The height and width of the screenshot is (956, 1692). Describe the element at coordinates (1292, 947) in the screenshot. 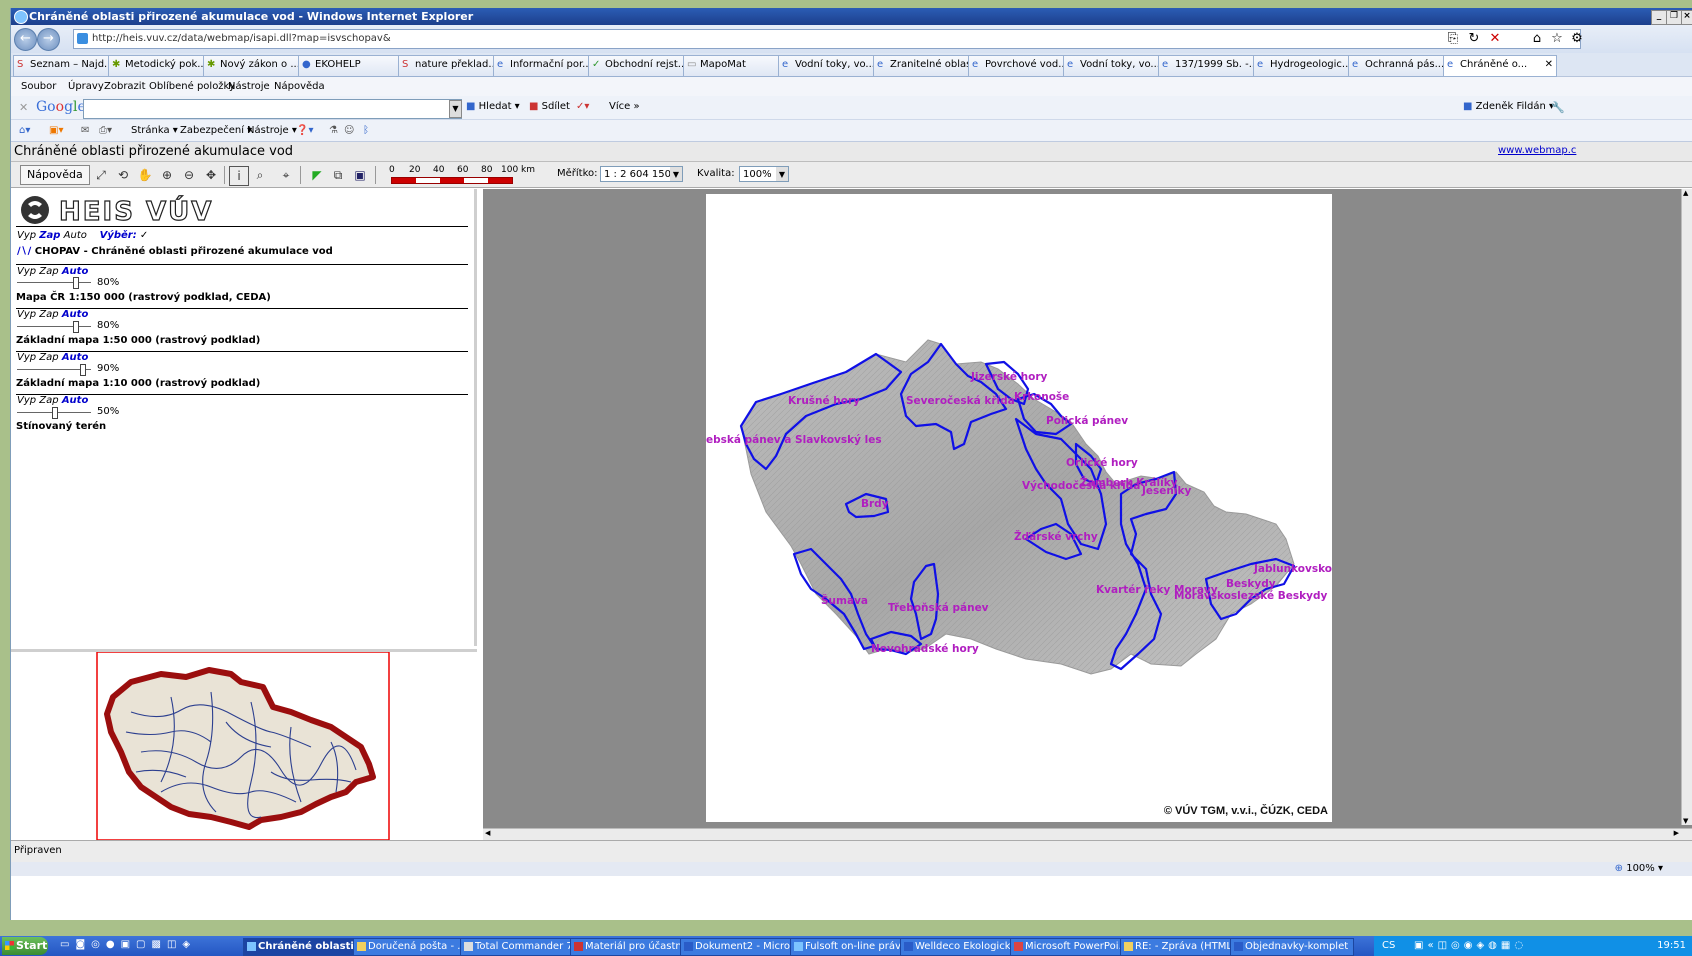

I see `taskbar-item: Objednavky-komplet` at that location.